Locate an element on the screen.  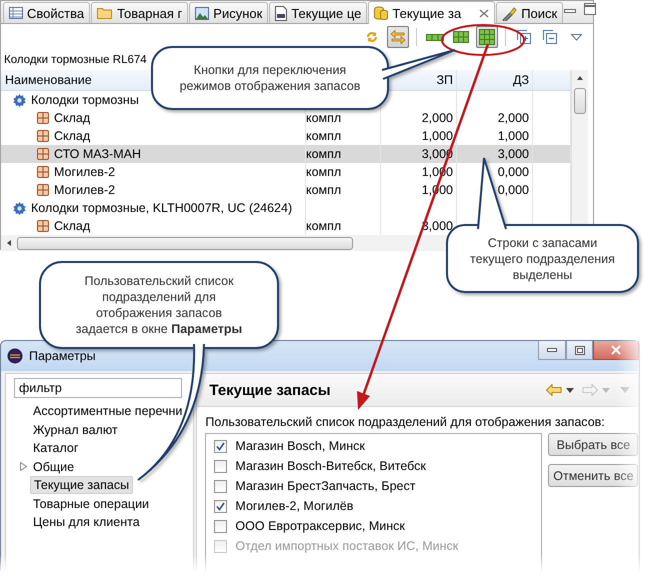
grid-icon is located at coordinates (487, 37).